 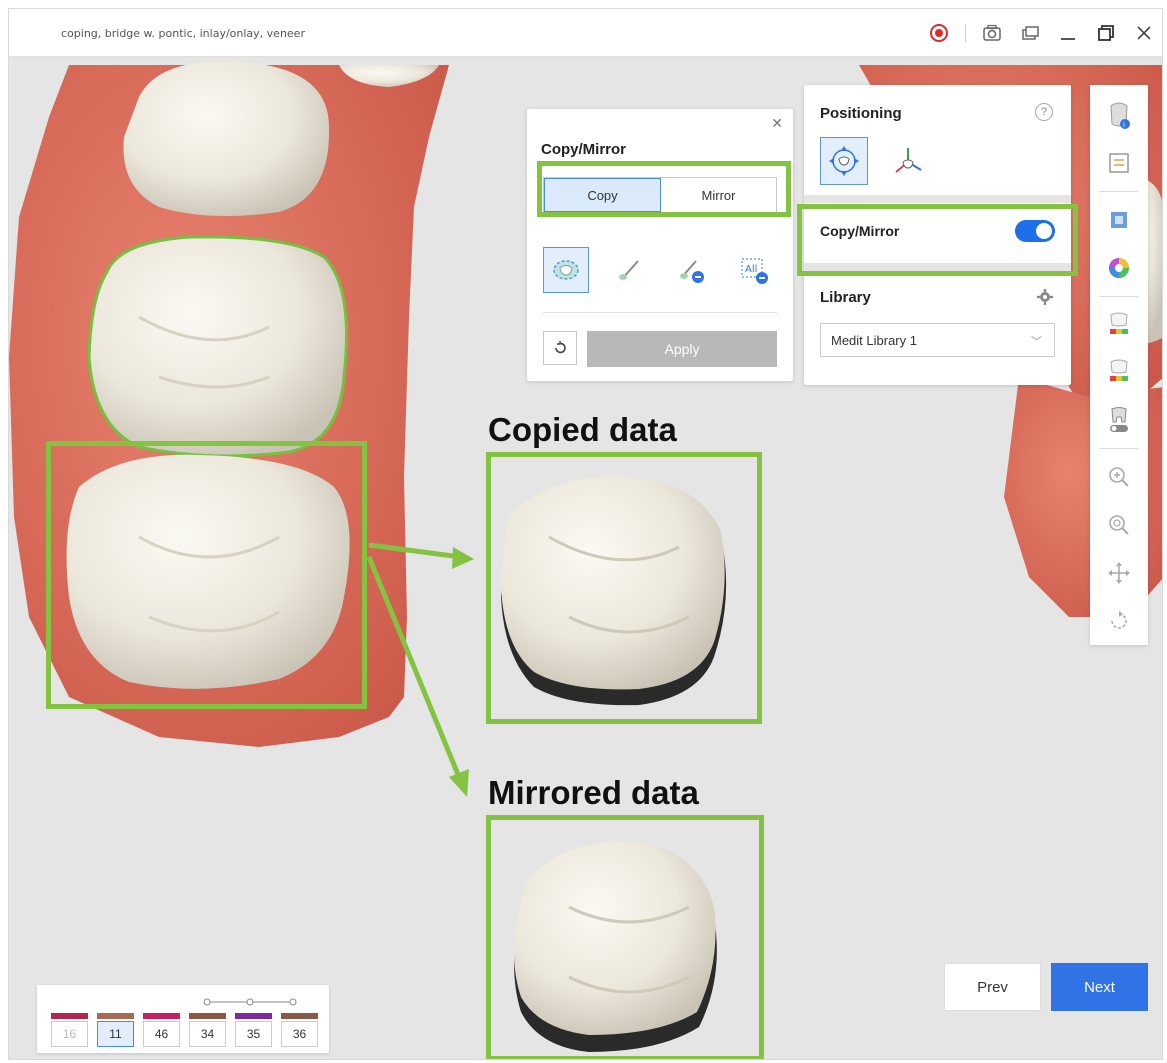 I want to click on tooth-item: 16, so click(x=69, y=1030).